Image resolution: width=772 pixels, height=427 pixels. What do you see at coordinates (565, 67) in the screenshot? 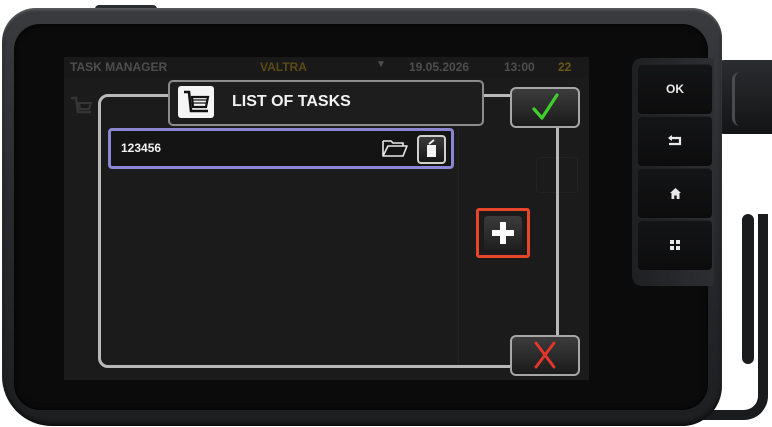
I see `status-count: 22` at bounding box center [565, 67].